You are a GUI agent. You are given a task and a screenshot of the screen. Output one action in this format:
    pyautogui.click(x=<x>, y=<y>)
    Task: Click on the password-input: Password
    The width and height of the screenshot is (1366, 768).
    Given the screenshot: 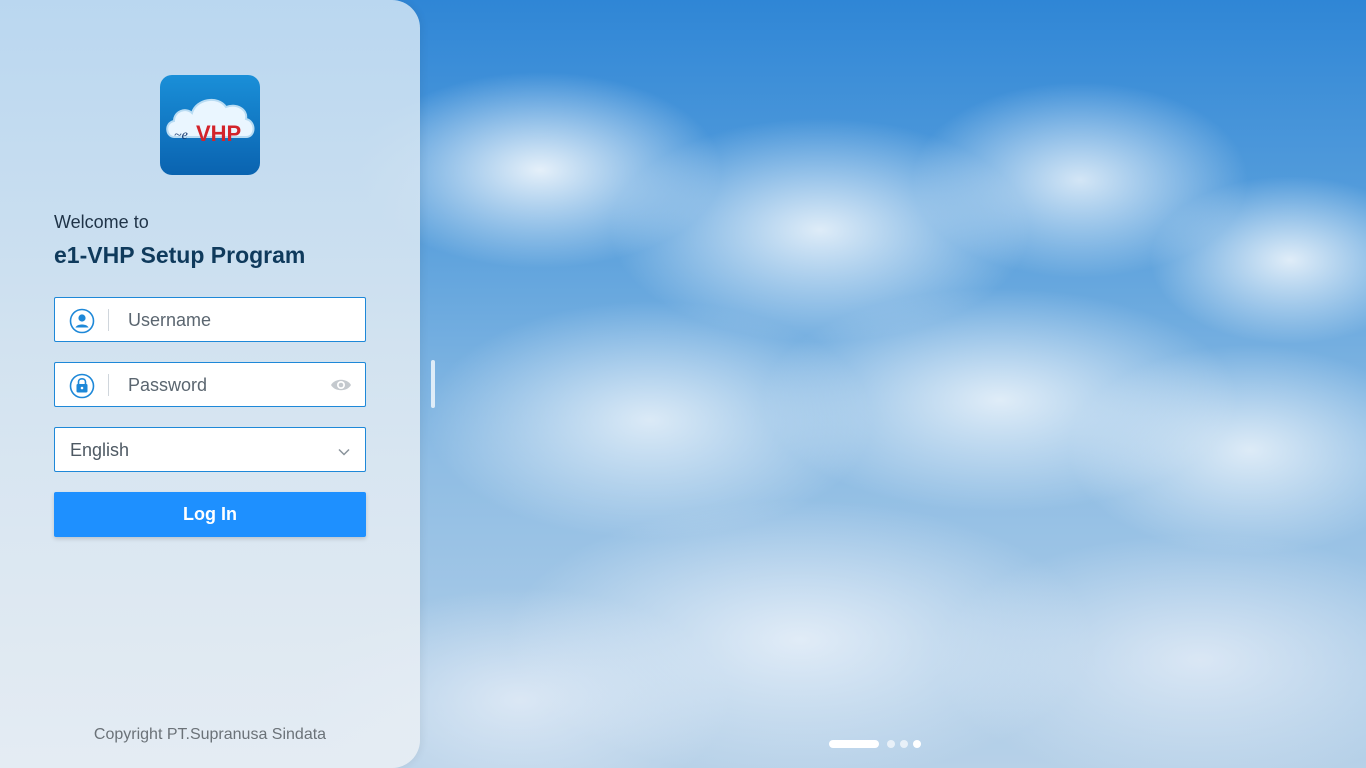 What is the action you would take?
    pyautogui.click(x=210, y=384)
    